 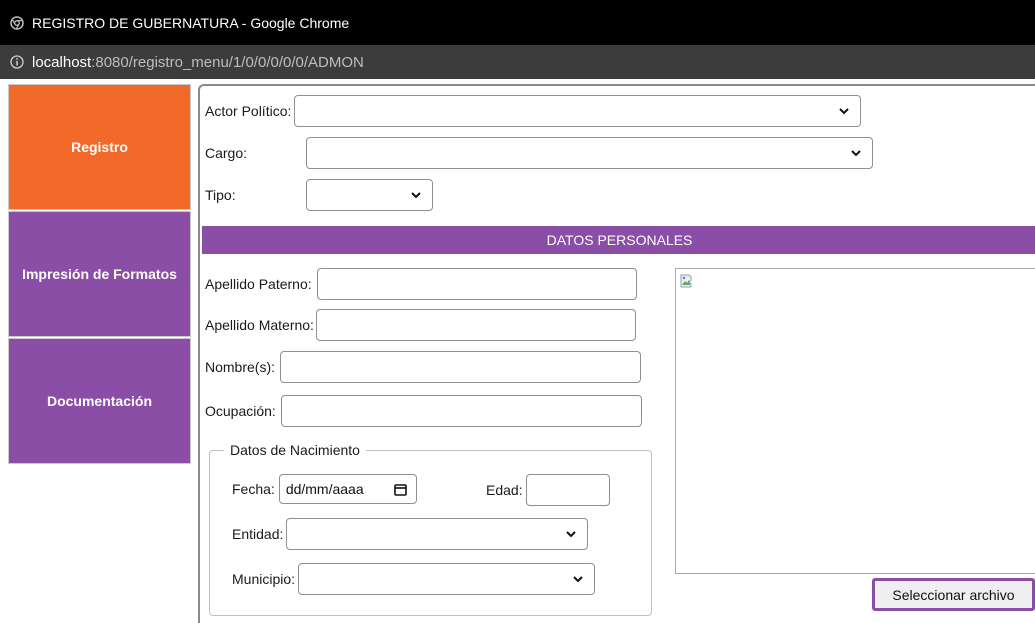 I want to click on sidebar-item-label: Impresión de Formatos, so click(x=99, y=274).